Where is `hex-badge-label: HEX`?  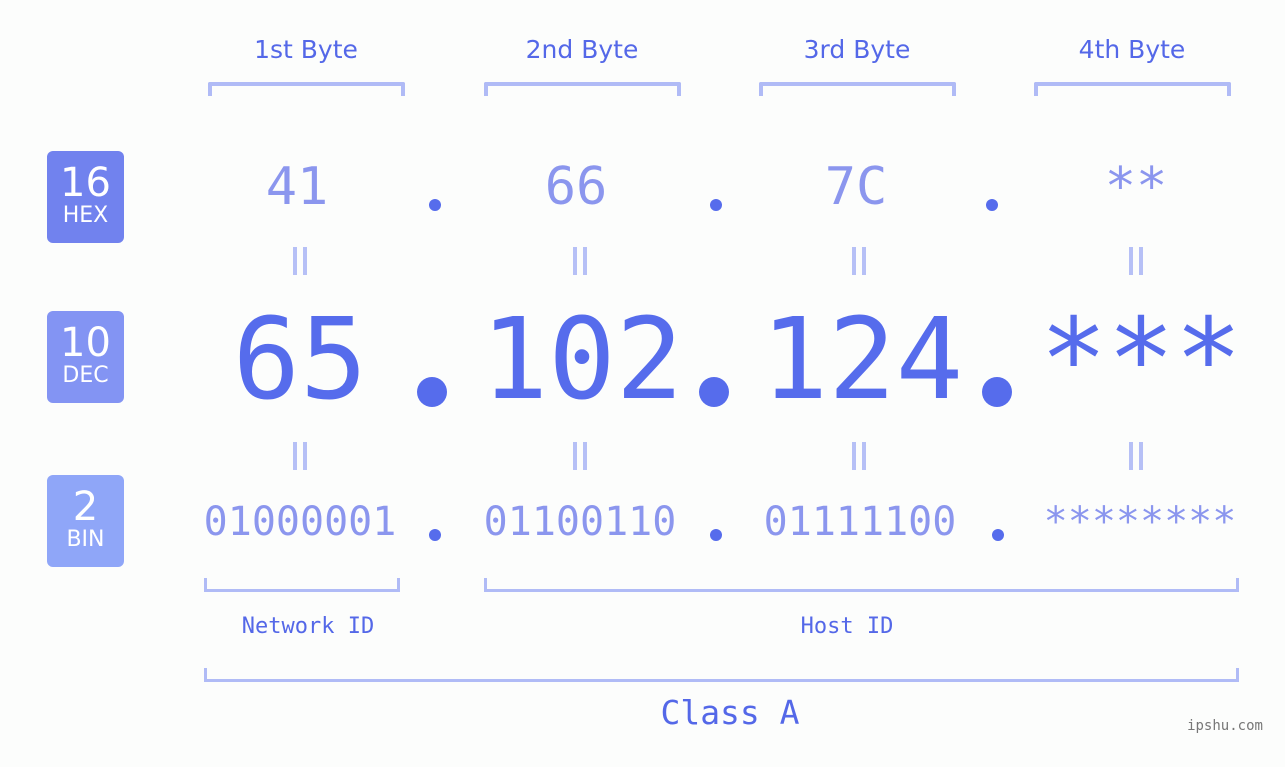 hex-badge-label: HEX is located at coordinates (85, 215).